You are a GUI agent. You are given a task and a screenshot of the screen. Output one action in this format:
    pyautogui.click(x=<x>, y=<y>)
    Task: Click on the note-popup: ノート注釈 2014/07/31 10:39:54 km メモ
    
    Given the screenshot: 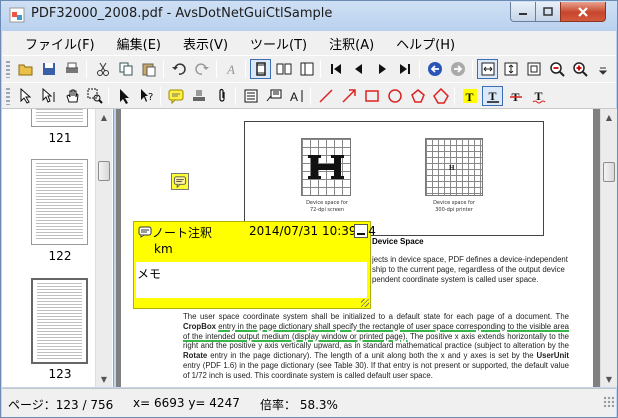 What is the action you would take?
    pyautogui.click(x=254, y=265)
    